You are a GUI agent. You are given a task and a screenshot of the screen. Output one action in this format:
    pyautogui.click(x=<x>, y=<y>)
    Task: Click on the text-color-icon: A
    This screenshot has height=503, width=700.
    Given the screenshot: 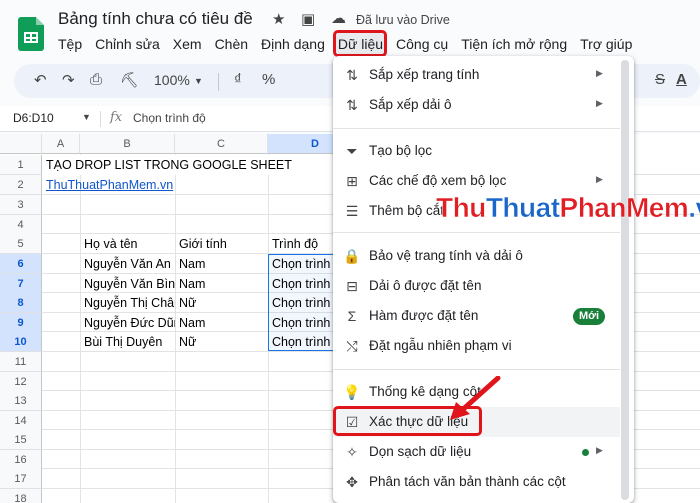 What is the action you would take?
    pyautogui.click(x=681, y=79)
    